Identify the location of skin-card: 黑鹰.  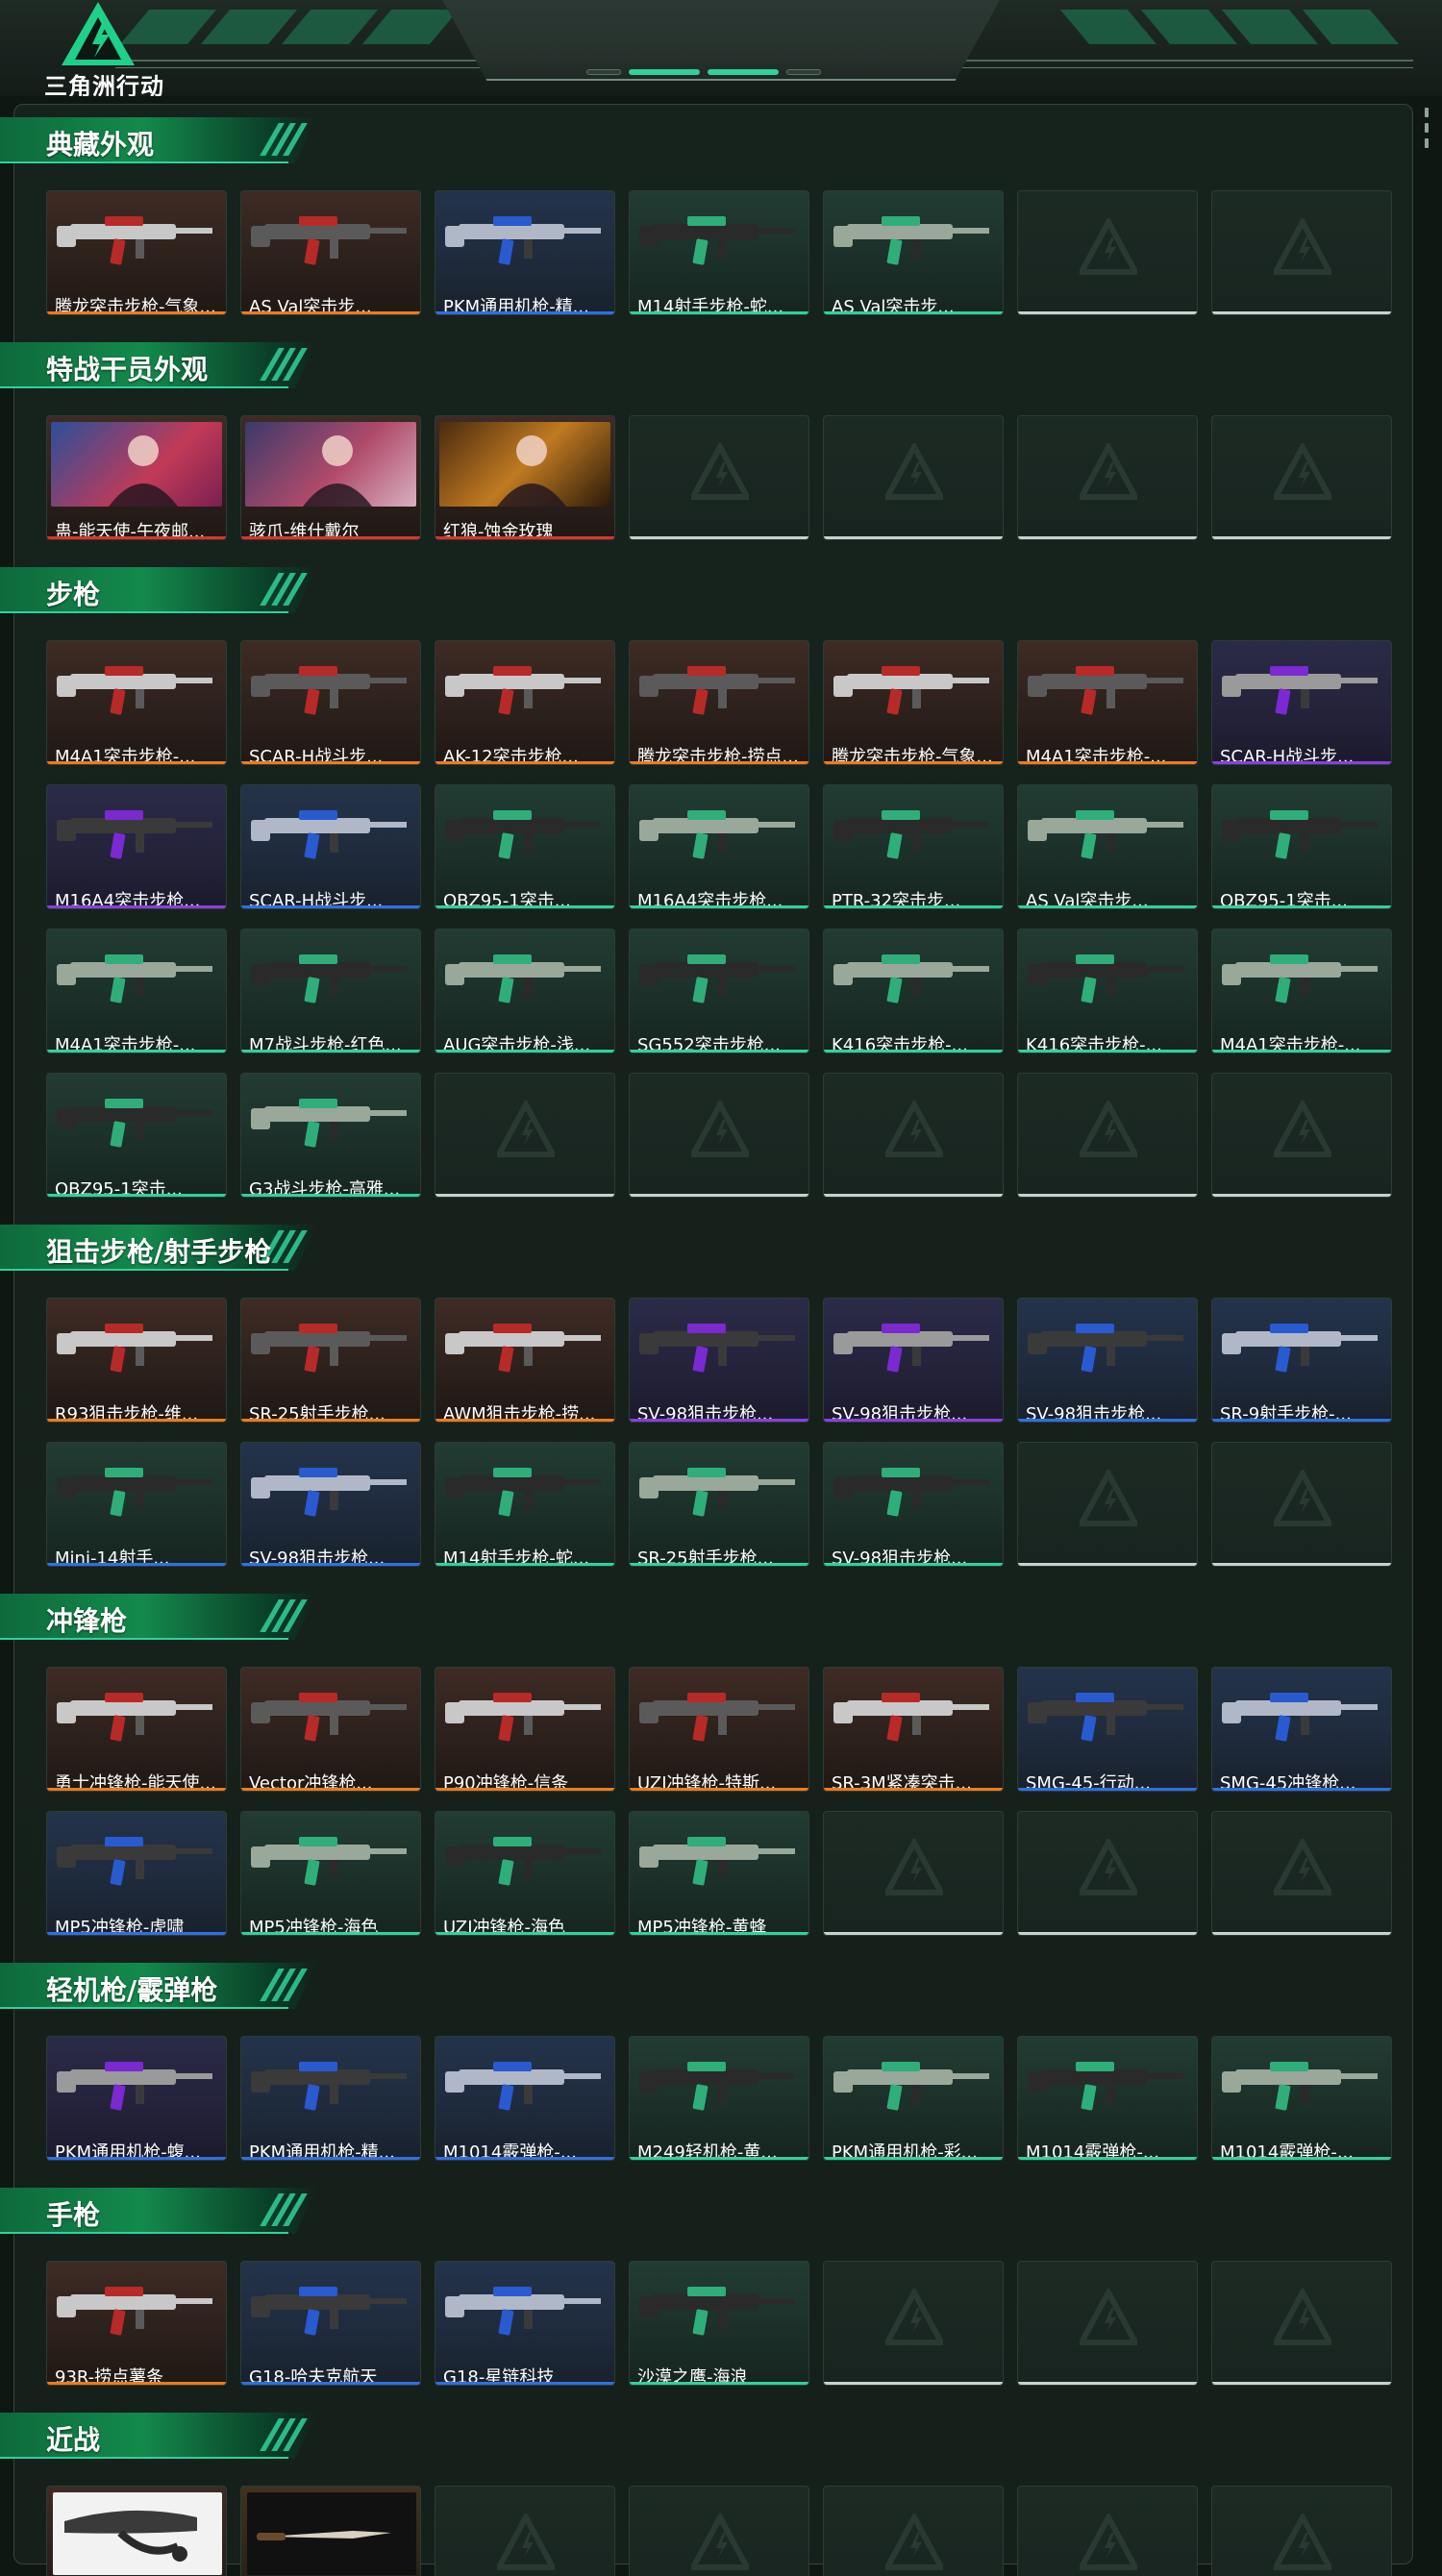
(330, 2531).